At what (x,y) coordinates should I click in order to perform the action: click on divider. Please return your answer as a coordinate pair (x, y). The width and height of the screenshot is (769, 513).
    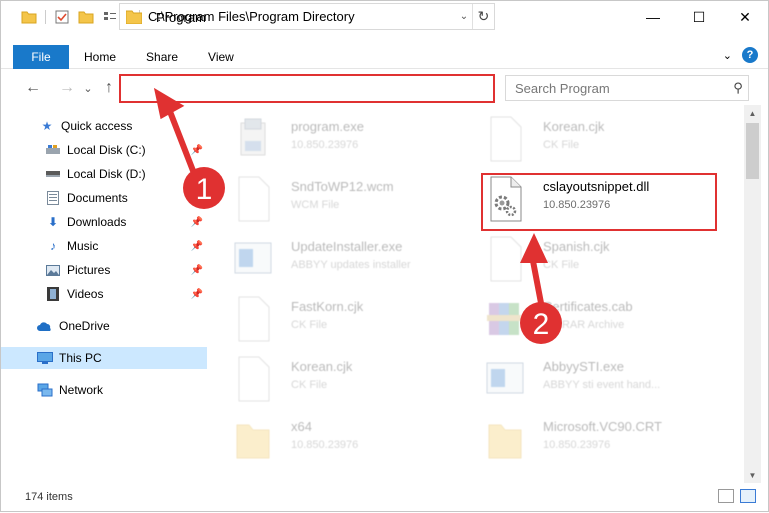
    Looking at the image, I should click on (45, 17).